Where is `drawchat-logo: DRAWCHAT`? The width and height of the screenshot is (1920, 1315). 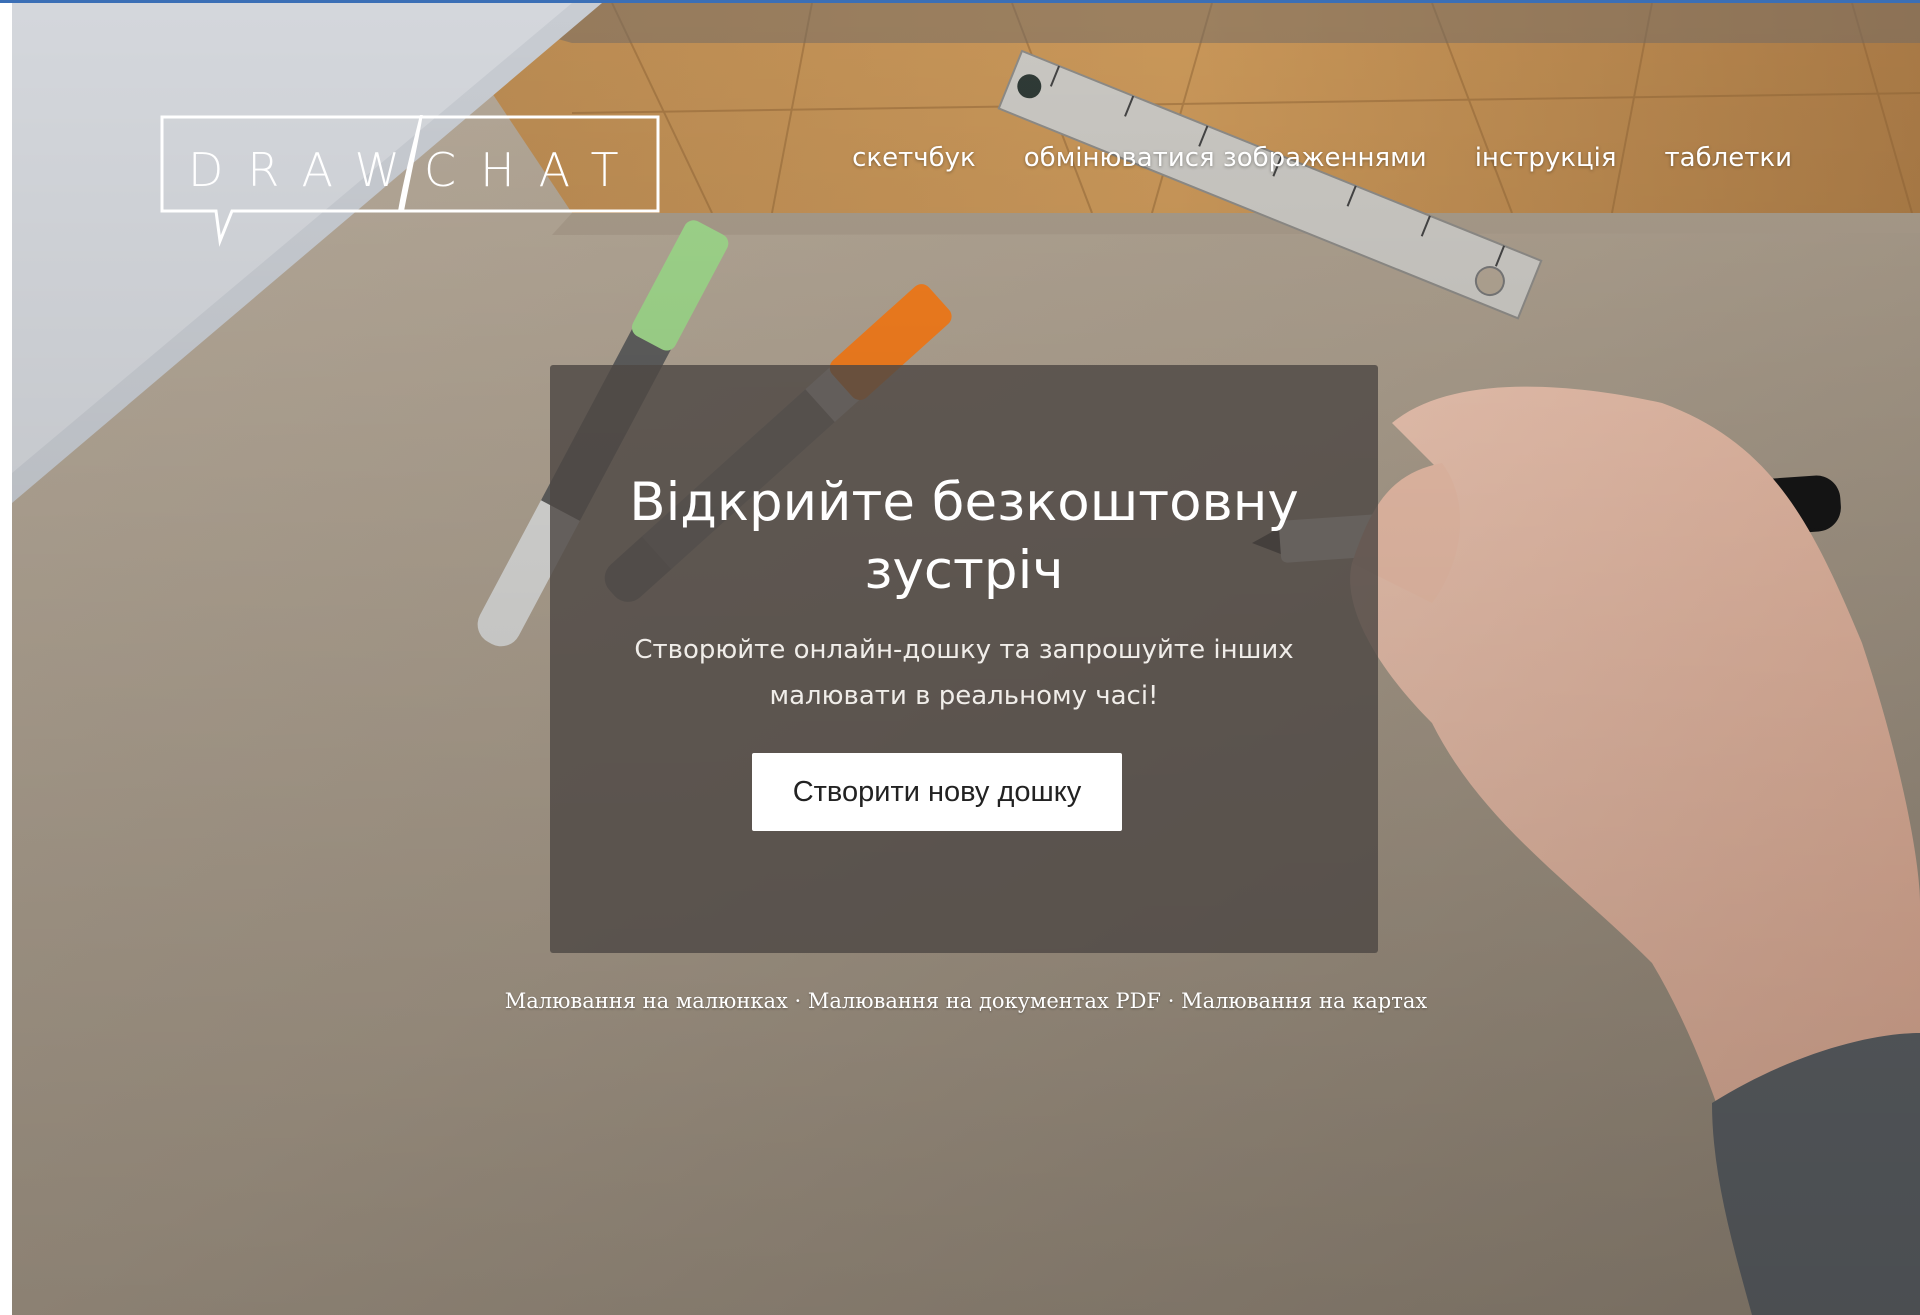 drawchat-logo: DRAWCHAT is located at coordinates (410, 181).